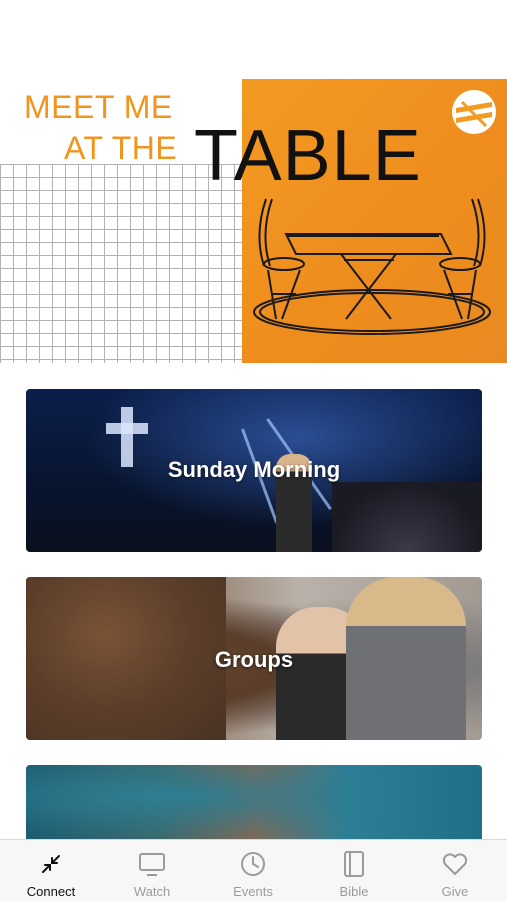 The height and width of the screenshot is (901, 507). What do you see at coordinates (407, 517) in the screenshot?
I see `choir-figures` at bounding box center [407, 517].